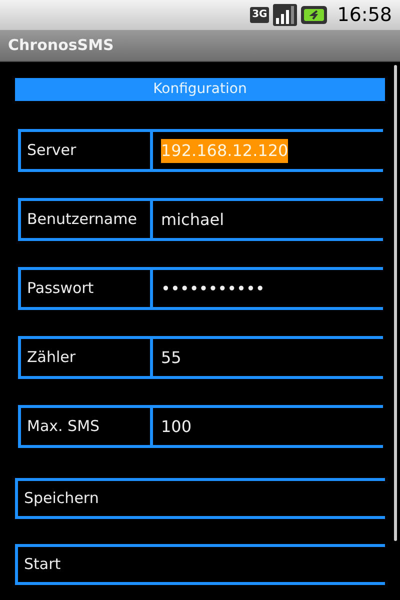 The width and height of the screenshot is (400, 600). What do you see at coordinates (268, 219) in the screenshot?
I see `input-field: michael` at bounding box center [268, 219].